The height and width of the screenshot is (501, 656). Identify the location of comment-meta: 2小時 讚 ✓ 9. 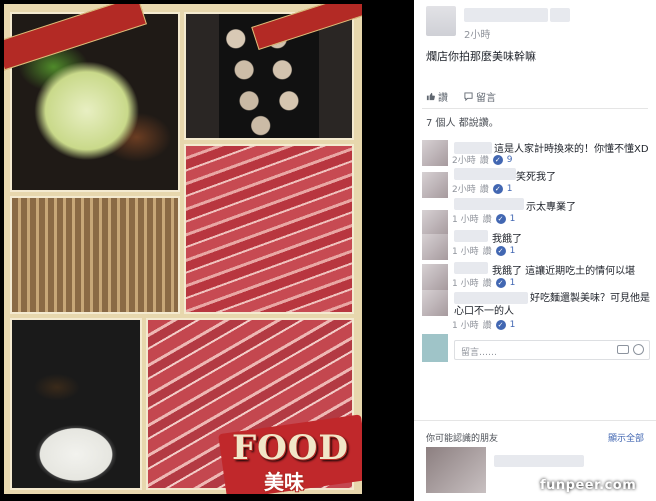
(482, 159).